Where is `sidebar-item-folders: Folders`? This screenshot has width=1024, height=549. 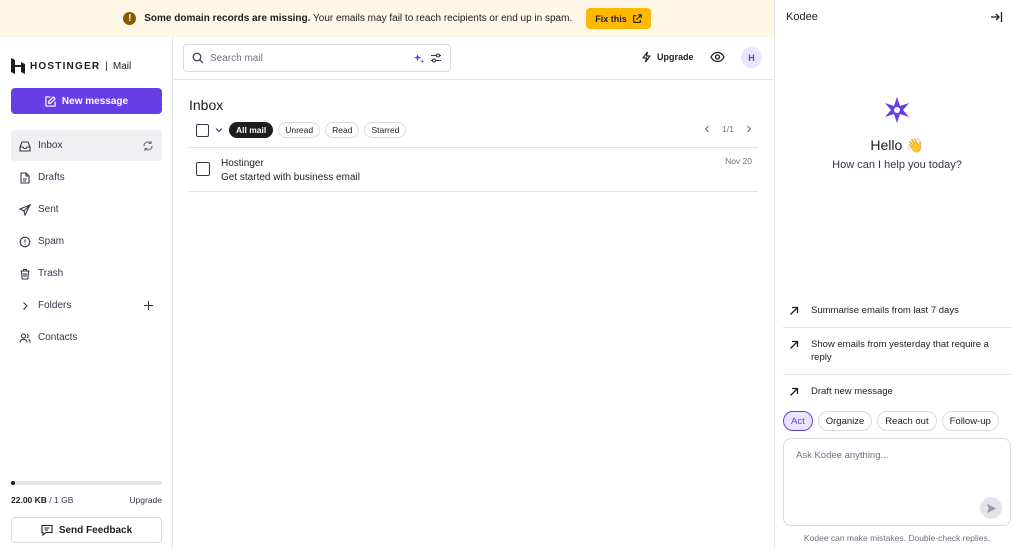
sidebar-item-folders: Folders is located at coordinates (86, 305).